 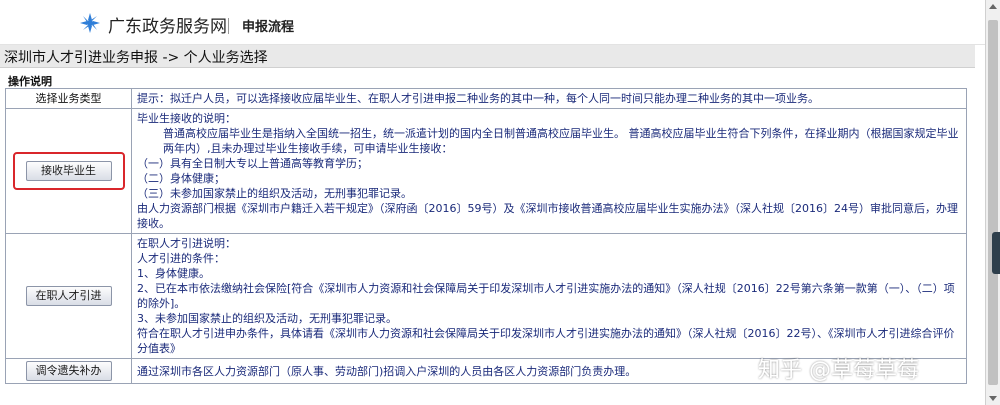 I want to click on breadcrumb: 深圳市人才引进业务申报 -> 个人业务选择, so click(x=136, y=58).